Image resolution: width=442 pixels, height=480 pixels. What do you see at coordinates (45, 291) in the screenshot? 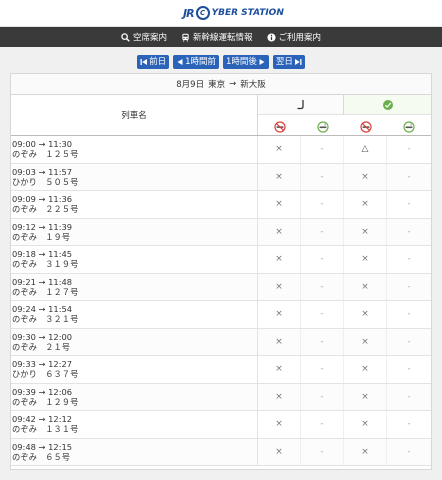
I see `train-name: のぞみ １２７号` at bounding box center [45, 291].